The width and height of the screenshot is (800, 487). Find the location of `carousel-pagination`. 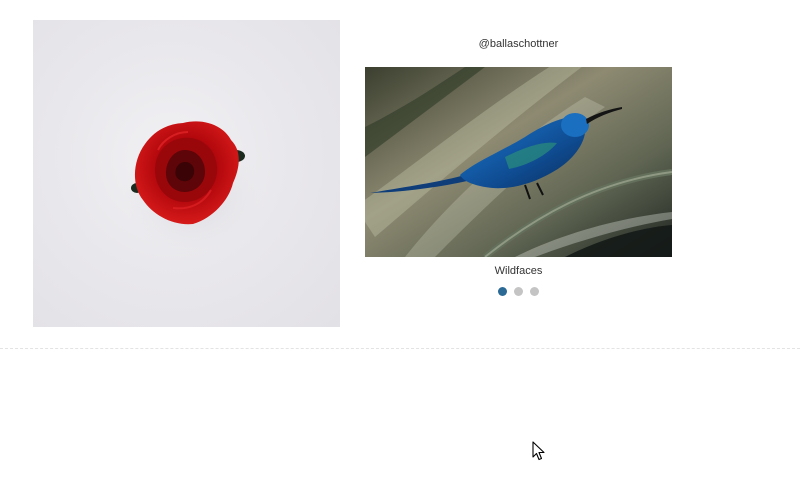

carousel-pagination is located at coordinates (518, 291).